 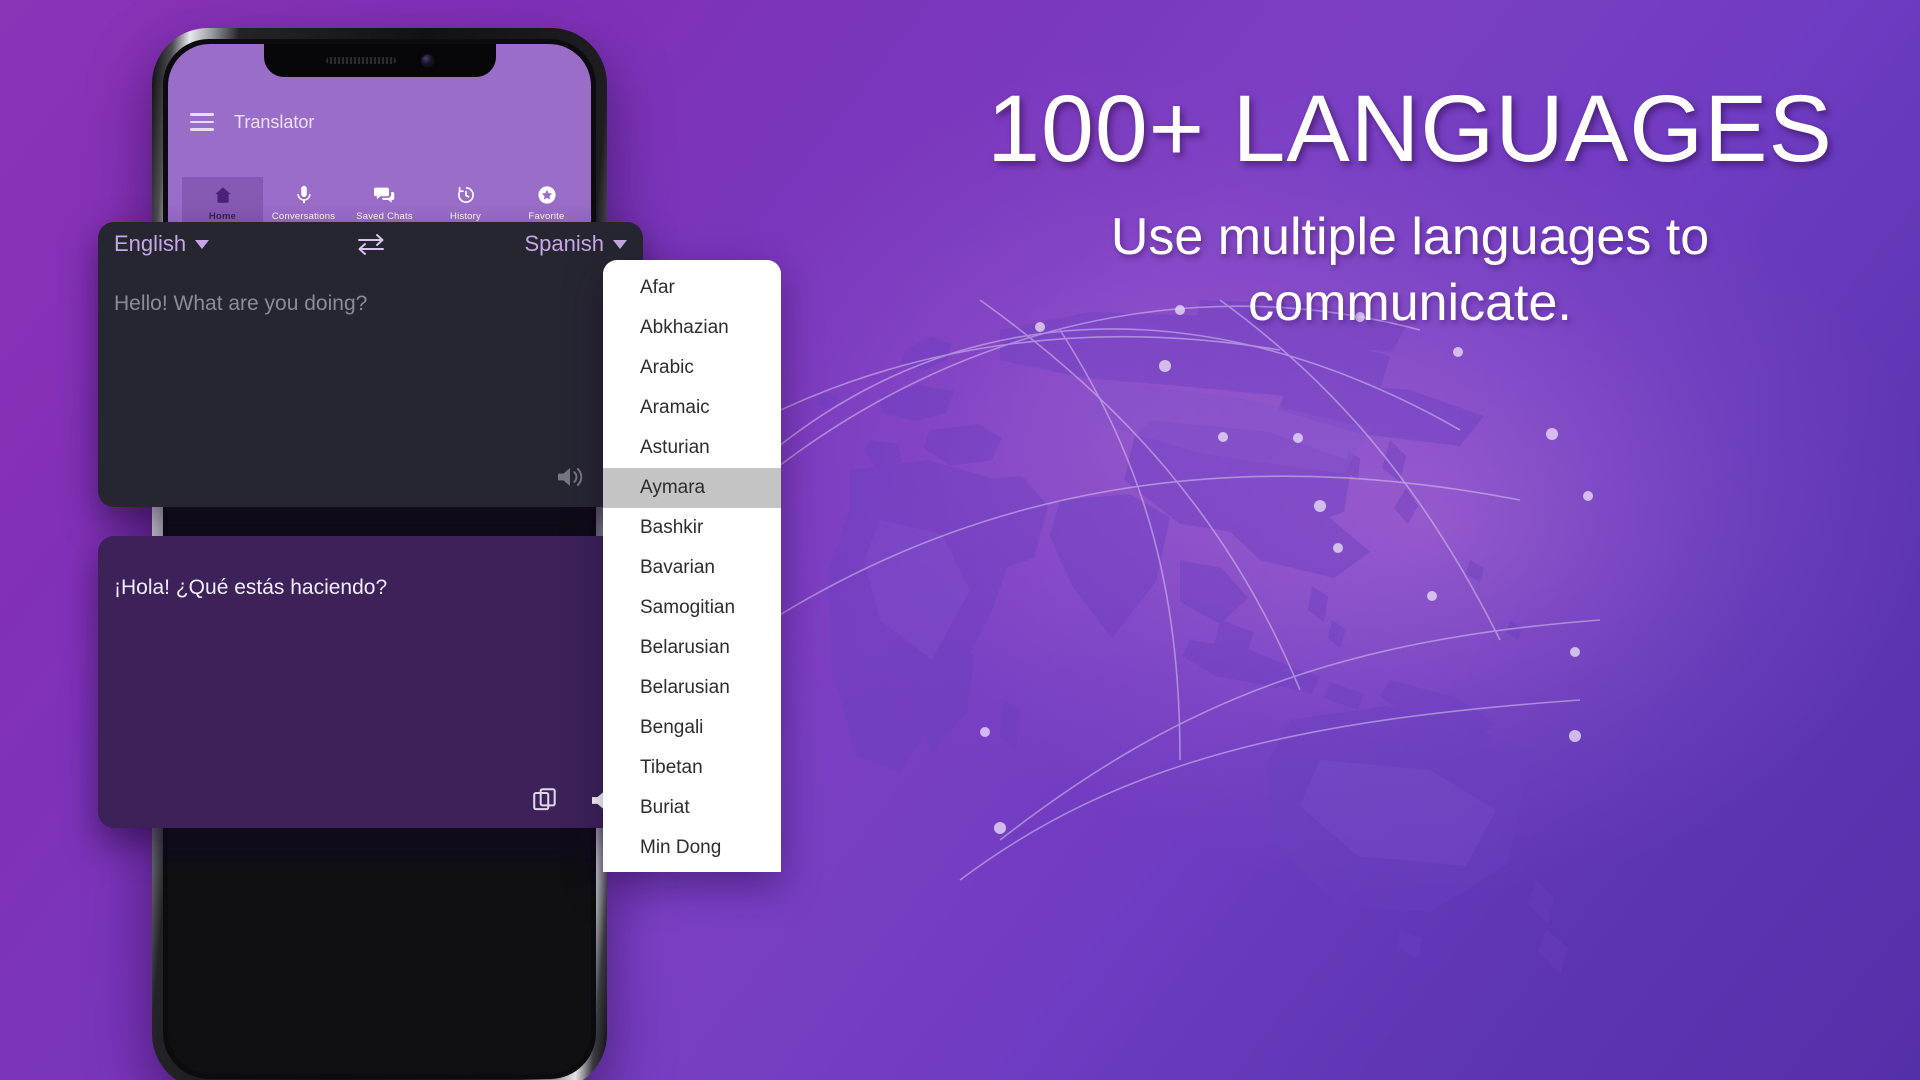 What do you see at coordinates (361, 60) in the screenshot?
I see `earpiece-speaker-icon` at bounding box center [361, 60].